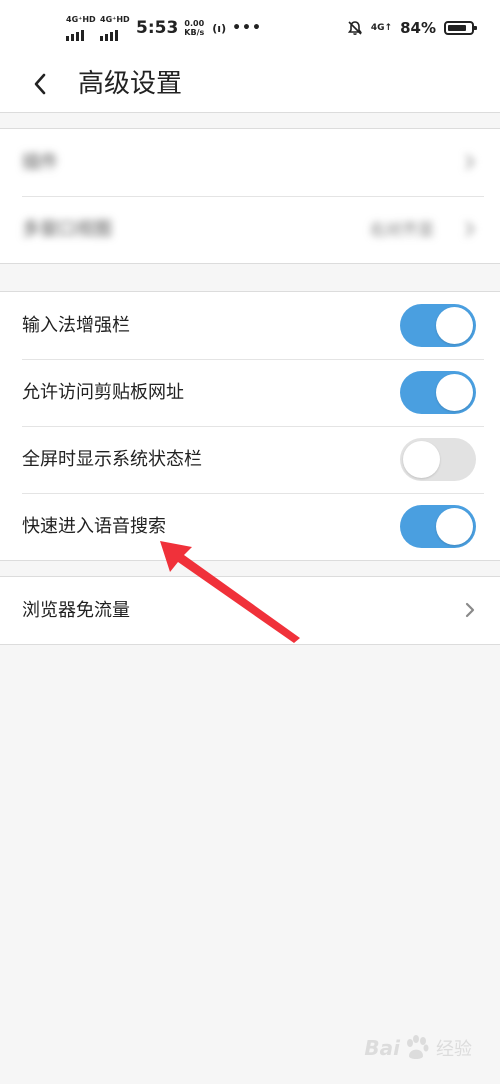  What do you see at coordinates (40, 162) in the screenshot?
I see `settings-row-label: 插件` at bounding box center [40, 162].